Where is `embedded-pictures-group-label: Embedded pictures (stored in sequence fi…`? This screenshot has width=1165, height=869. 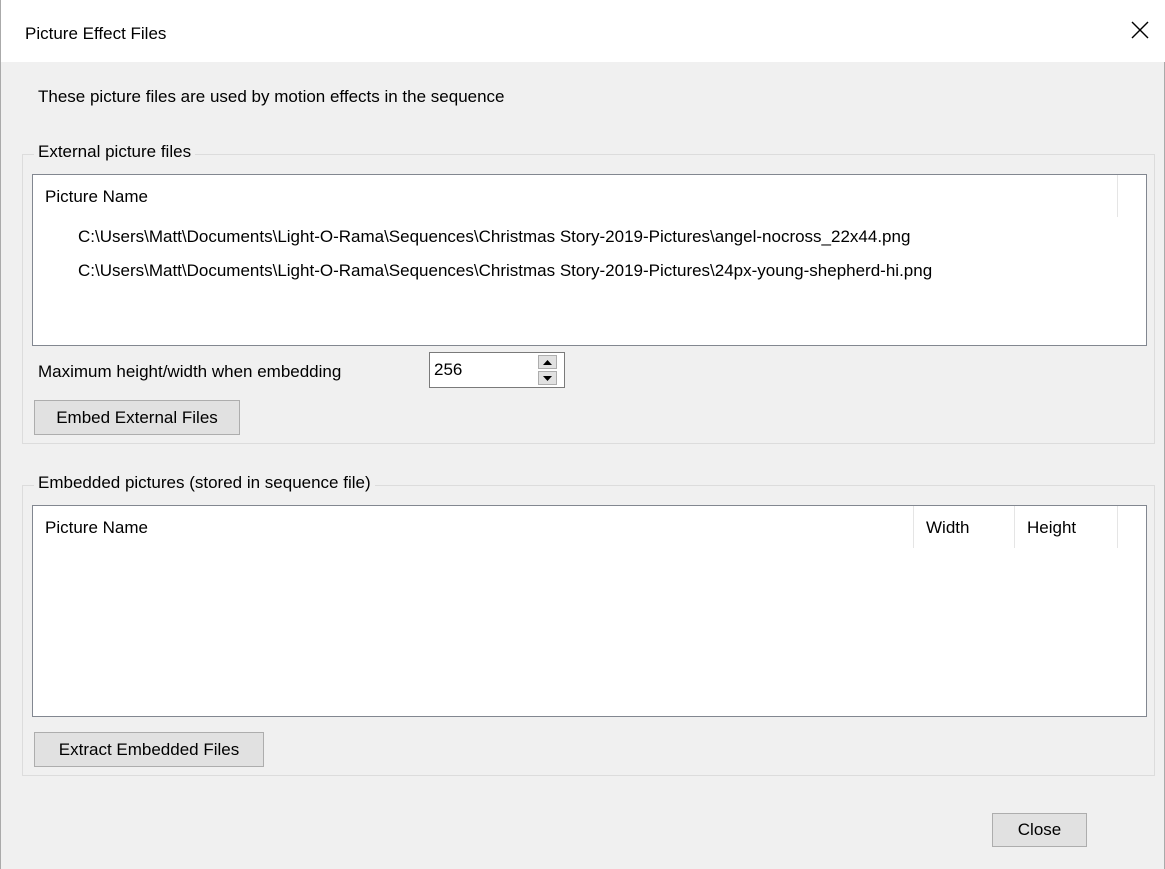
embedded-pictures-group-label: Embedded pictures (stored in sequence fi… is located at coordinates (204, 483).